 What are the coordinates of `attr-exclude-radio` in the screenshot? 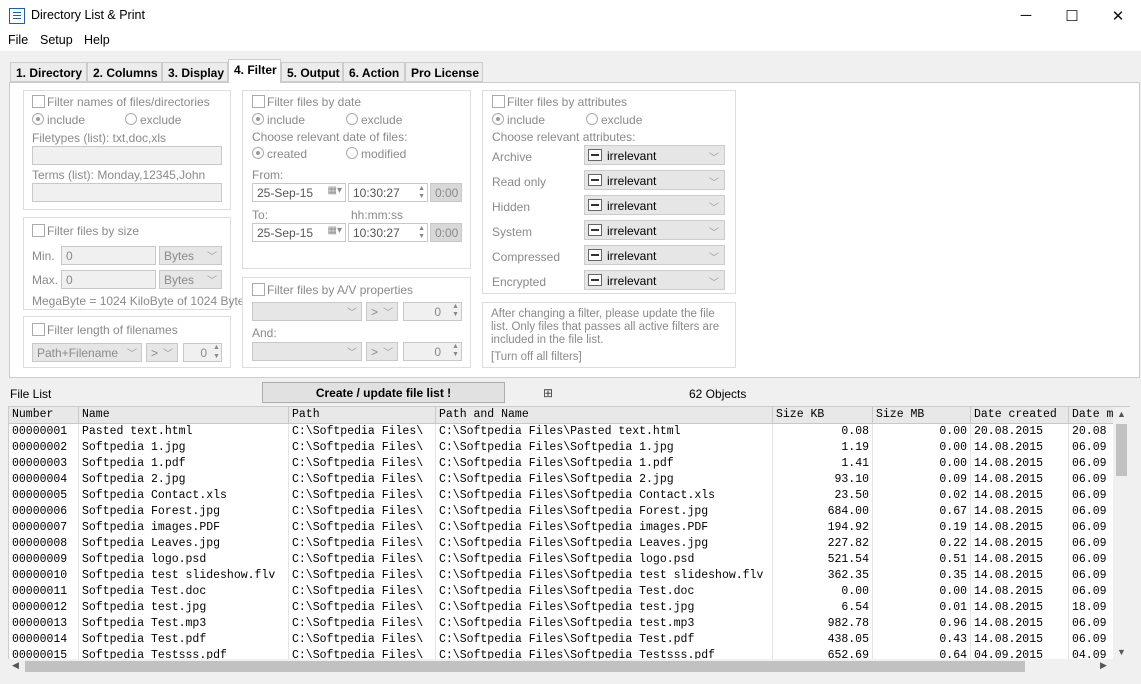 It's located at (592, 119).